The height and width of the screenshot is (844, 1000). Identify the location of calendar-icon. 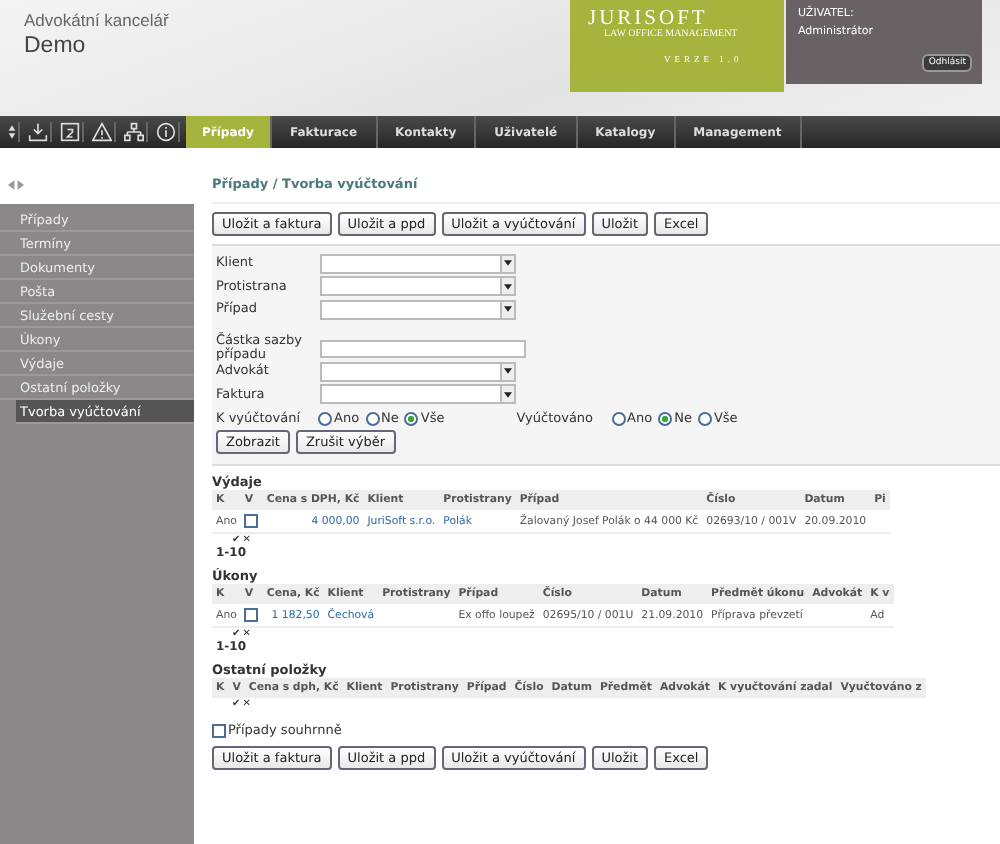
(71, 132).